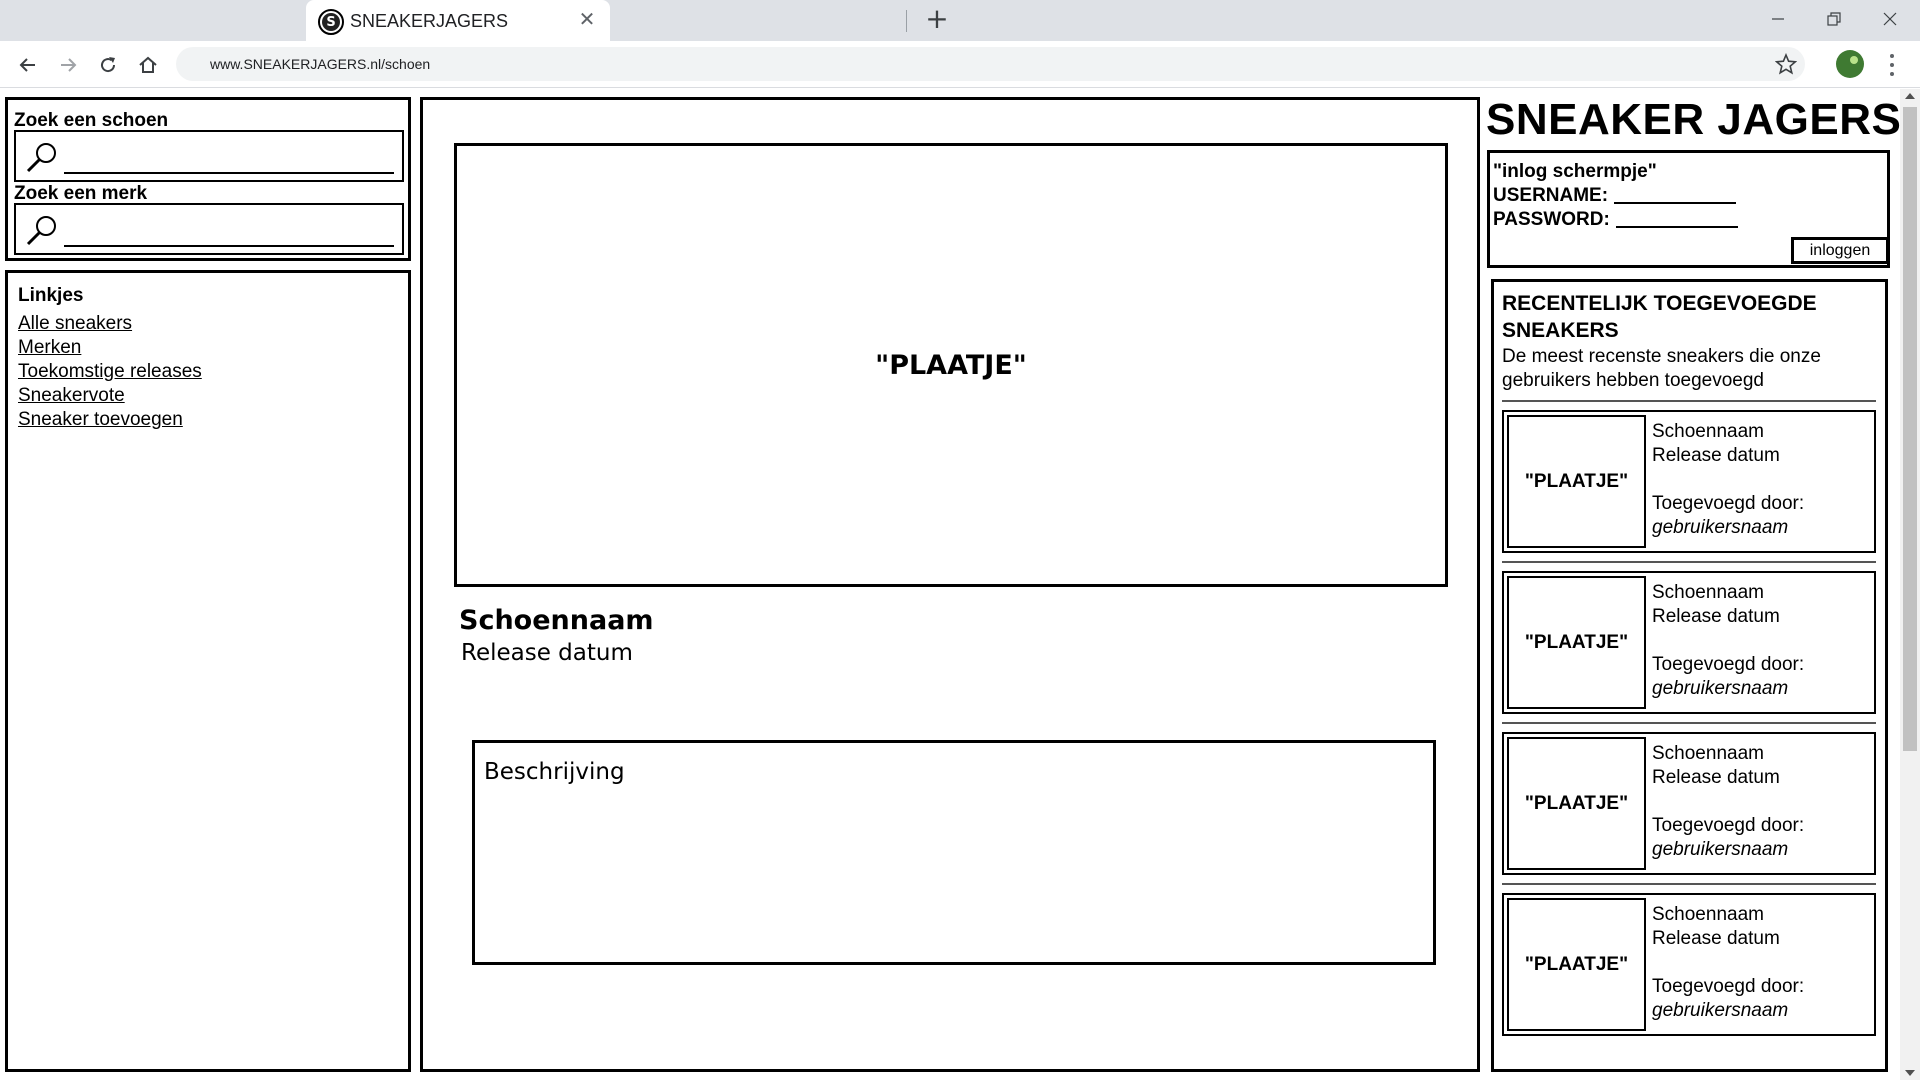 This screenshot has width=1920, height=1080. Describe the element at coordinates (110, 324) in the screenshot. I see `link-alle-sneakers: Alle sneakers` at that location.